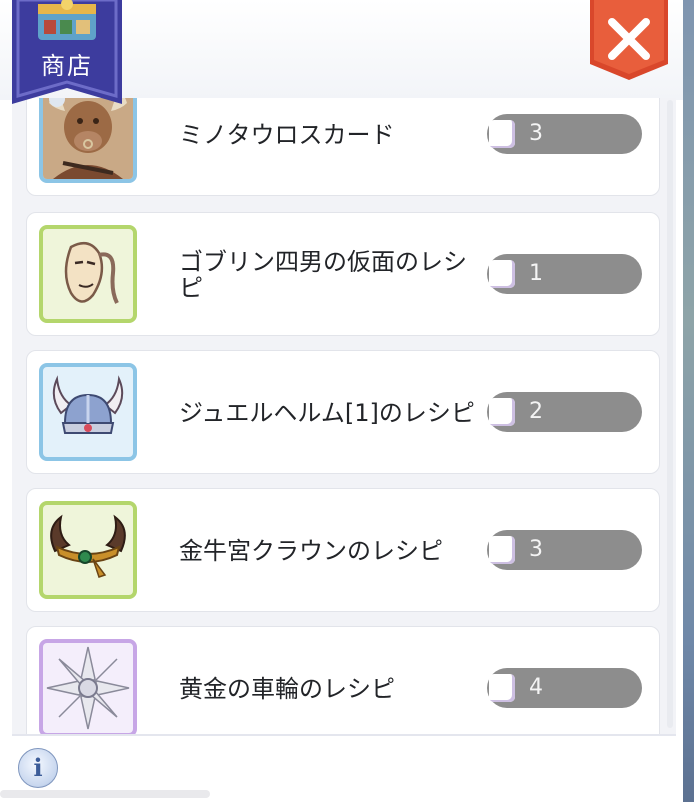 The height and width of the screenshot is (802, 694). I want to click on list-item: ミノタウロスカード 3, so click(343, 147).